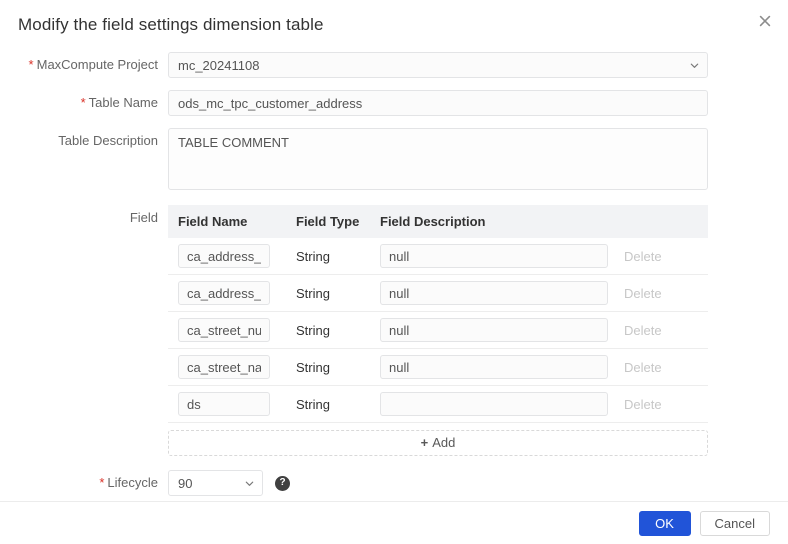 Image resolution: width=788 pixels, height=544 pixels. What do you see at coordinates (123, 102) in the screenshot?
I see `table-name-label-text: Table Name` at bounding box center [123, 102].